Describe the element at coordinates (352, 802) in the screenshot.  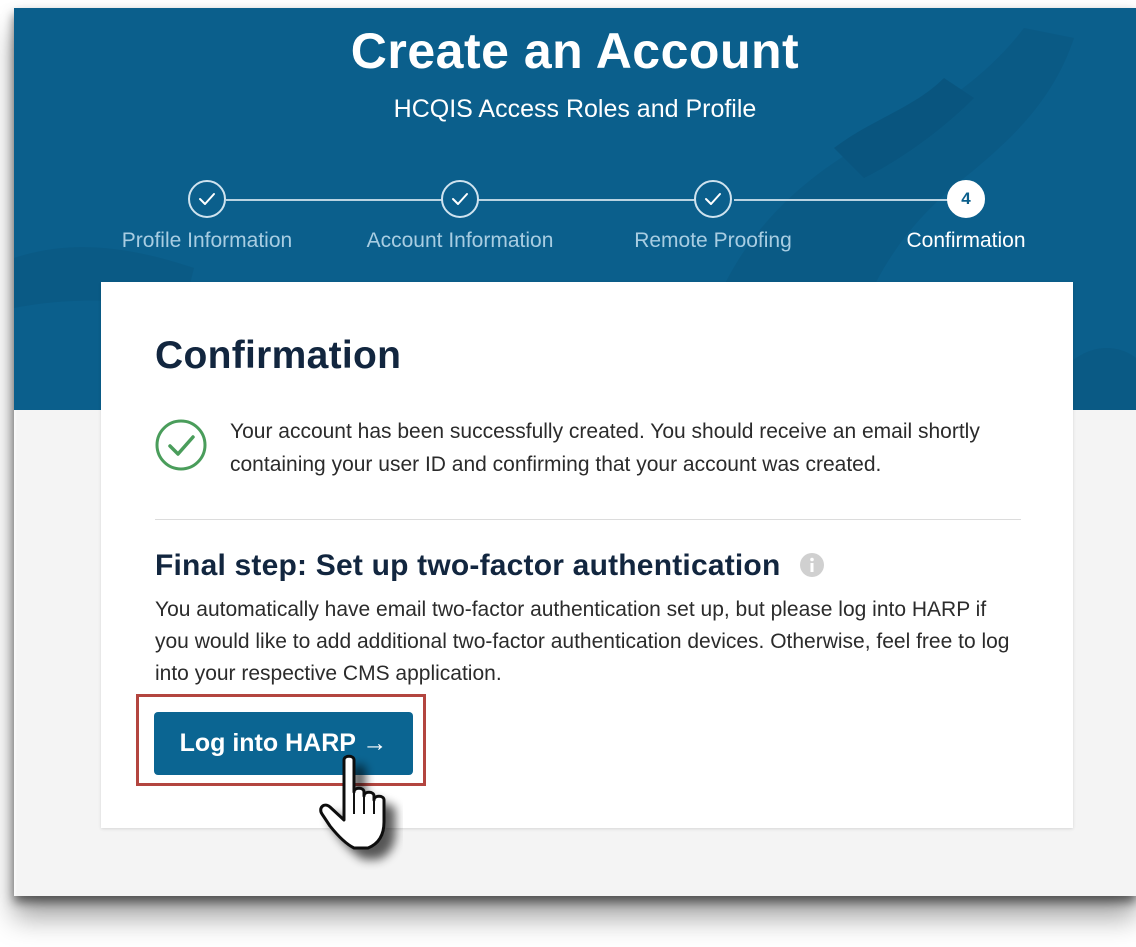
I see `hand-pointer-cursor-icon` at that location.